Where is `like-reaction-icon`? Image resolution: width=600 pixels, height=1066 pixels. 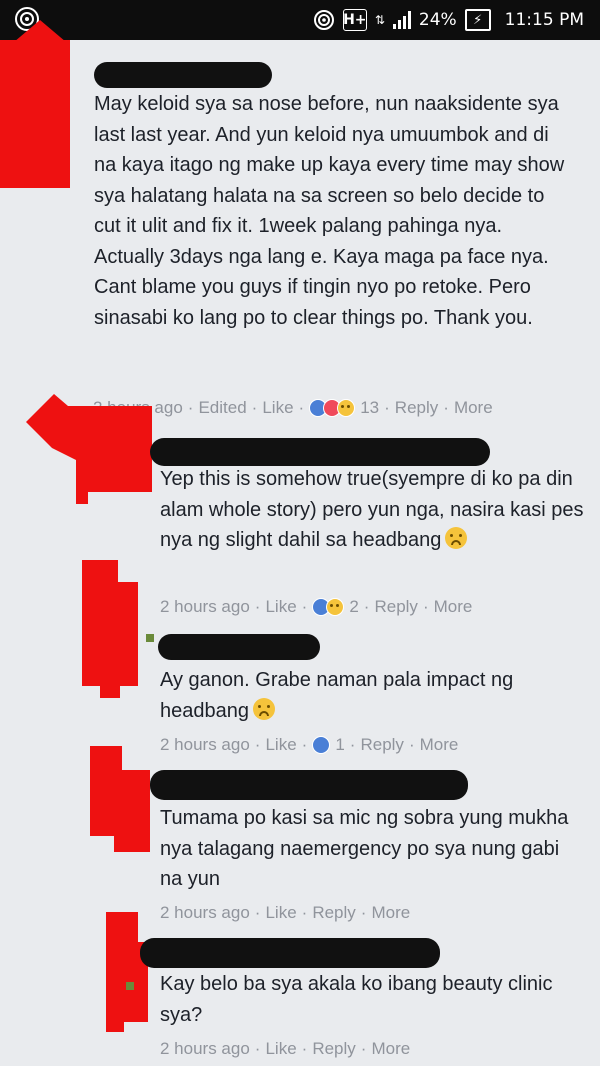 like-reaction-icon is located at coordinates (321, 745).